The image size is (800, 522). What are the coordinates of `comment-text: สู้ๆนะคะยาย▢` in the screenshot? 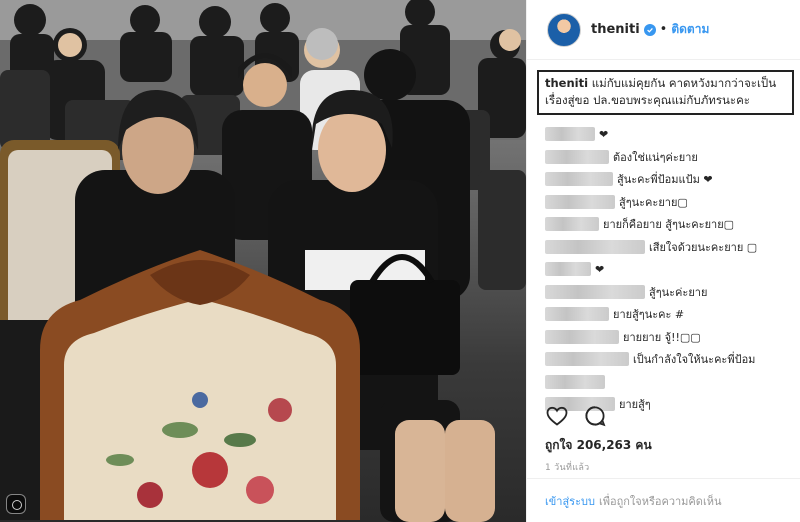 It's located at (653, 202).